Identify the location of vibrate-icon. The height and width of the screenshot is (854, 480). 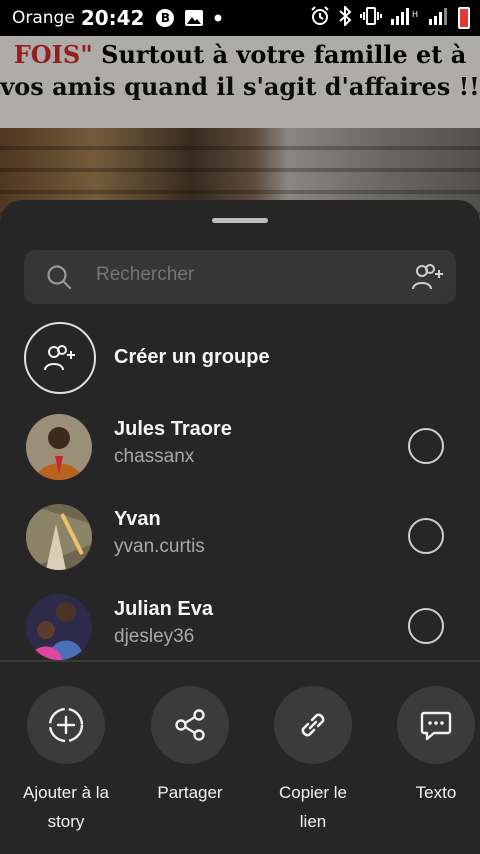
(371, 18).